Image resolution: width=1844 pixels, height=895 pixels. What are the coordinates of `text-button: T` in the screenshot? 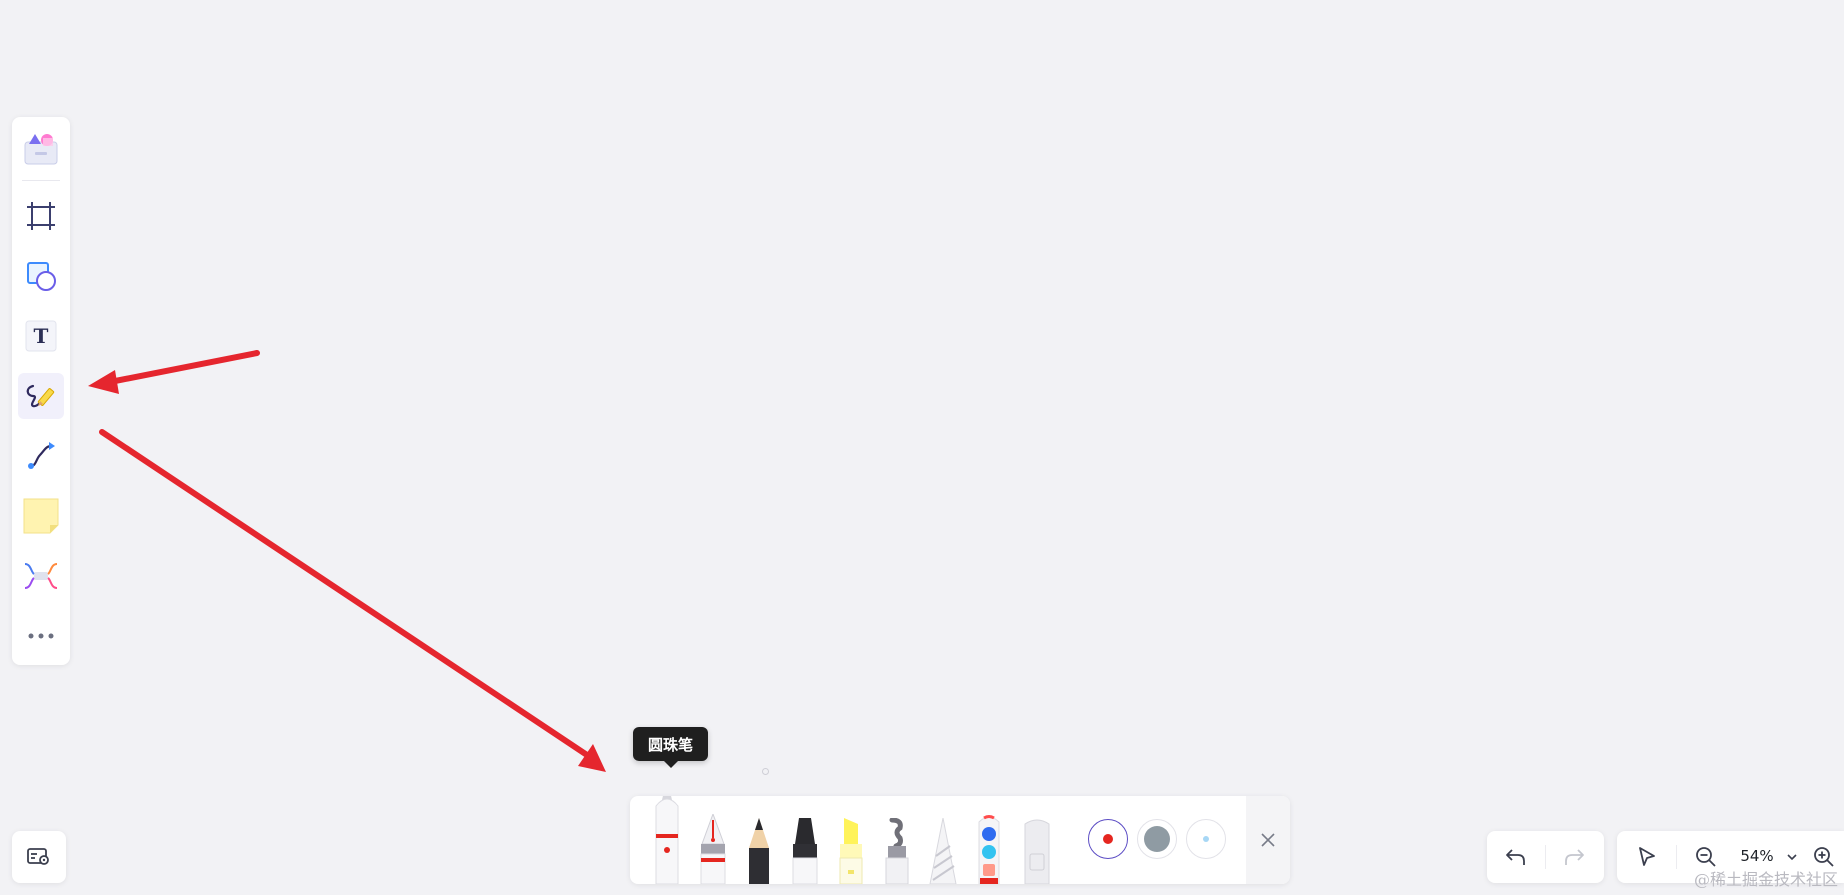 It's located at (41, 336).